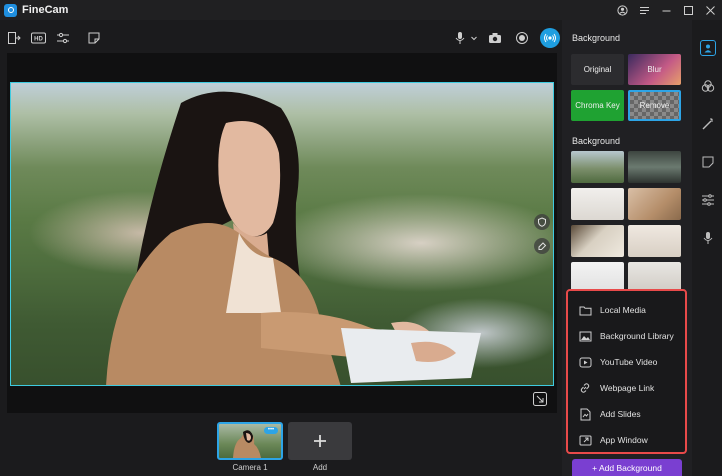 The height and width of the screenshot is (476, 722). Describe the element at coordinates (250, 467) in the screenshot. I see `camera-1-label: Camera 1` at that location.